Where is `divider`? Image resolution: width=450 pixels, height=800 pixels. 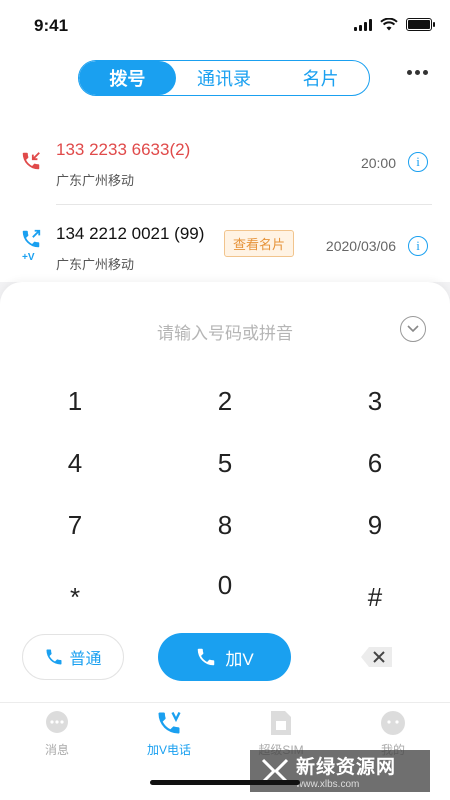
divider is located at coordinates (244, 204).